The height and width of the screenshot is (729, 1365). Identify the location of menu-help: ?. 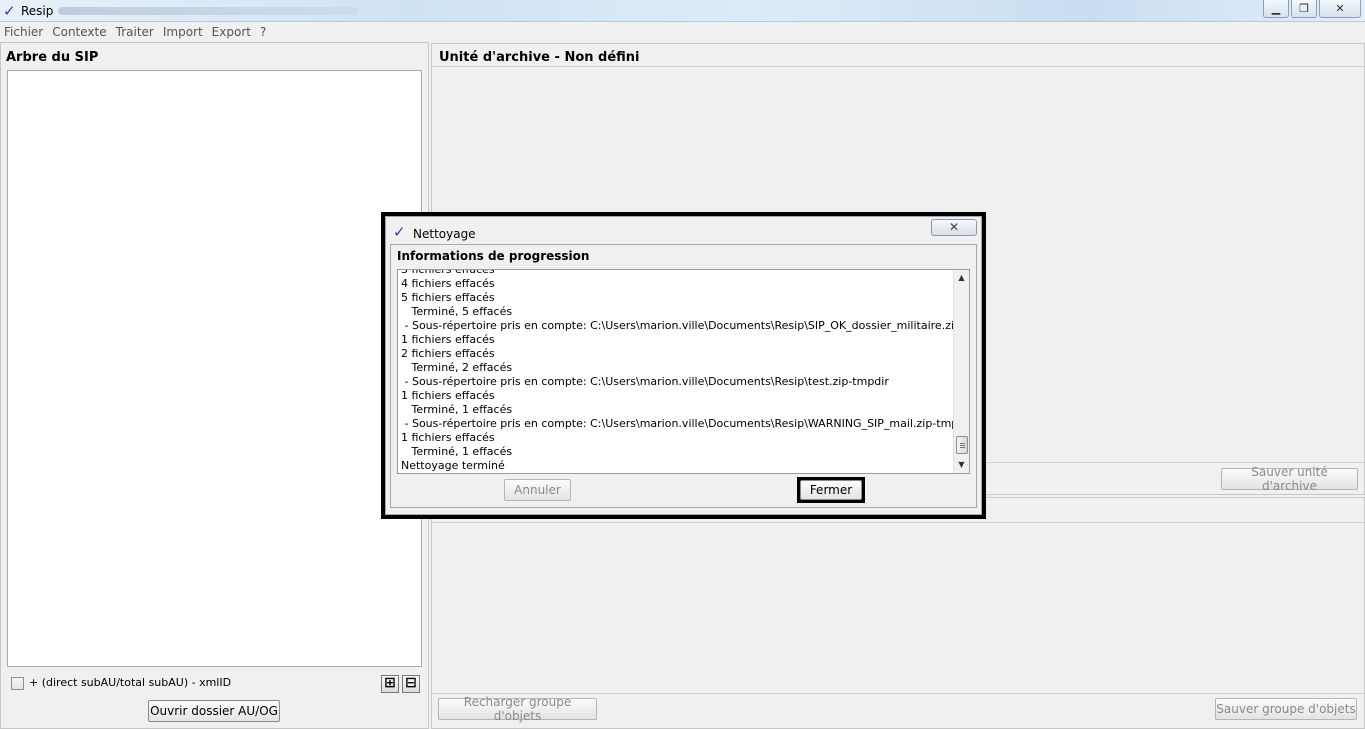
(263, 32).